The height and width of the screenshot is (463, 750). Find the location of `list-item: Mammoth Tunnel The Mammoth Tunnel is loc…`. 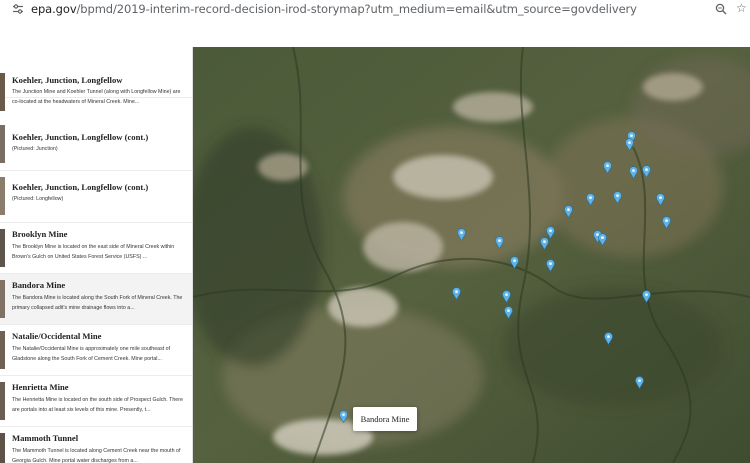

list-item: Mammoth Tunnel The Mammoth Tunnel is loc… is located at coordinates (96, 445).